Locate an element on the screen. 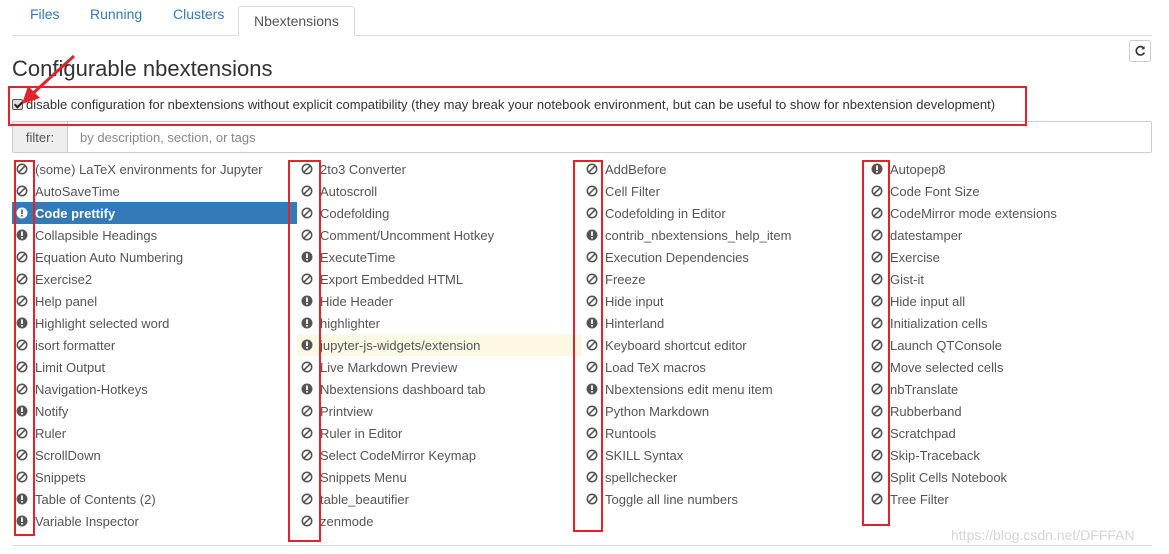  extension-item: SKILL Syntax is located at coordinates (724, 455).